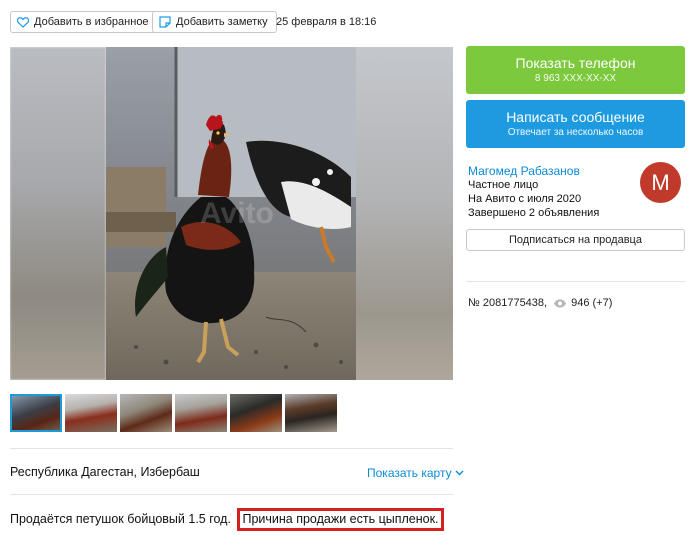  I want to click on eye-icon, so click(560, 303).